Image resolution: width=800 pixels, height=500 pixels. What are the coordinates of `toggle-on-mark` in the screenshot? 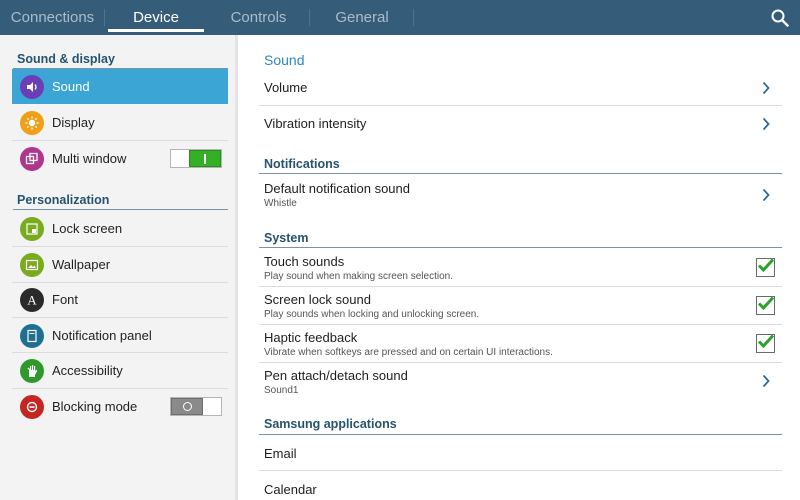 It's located at (205, 159).